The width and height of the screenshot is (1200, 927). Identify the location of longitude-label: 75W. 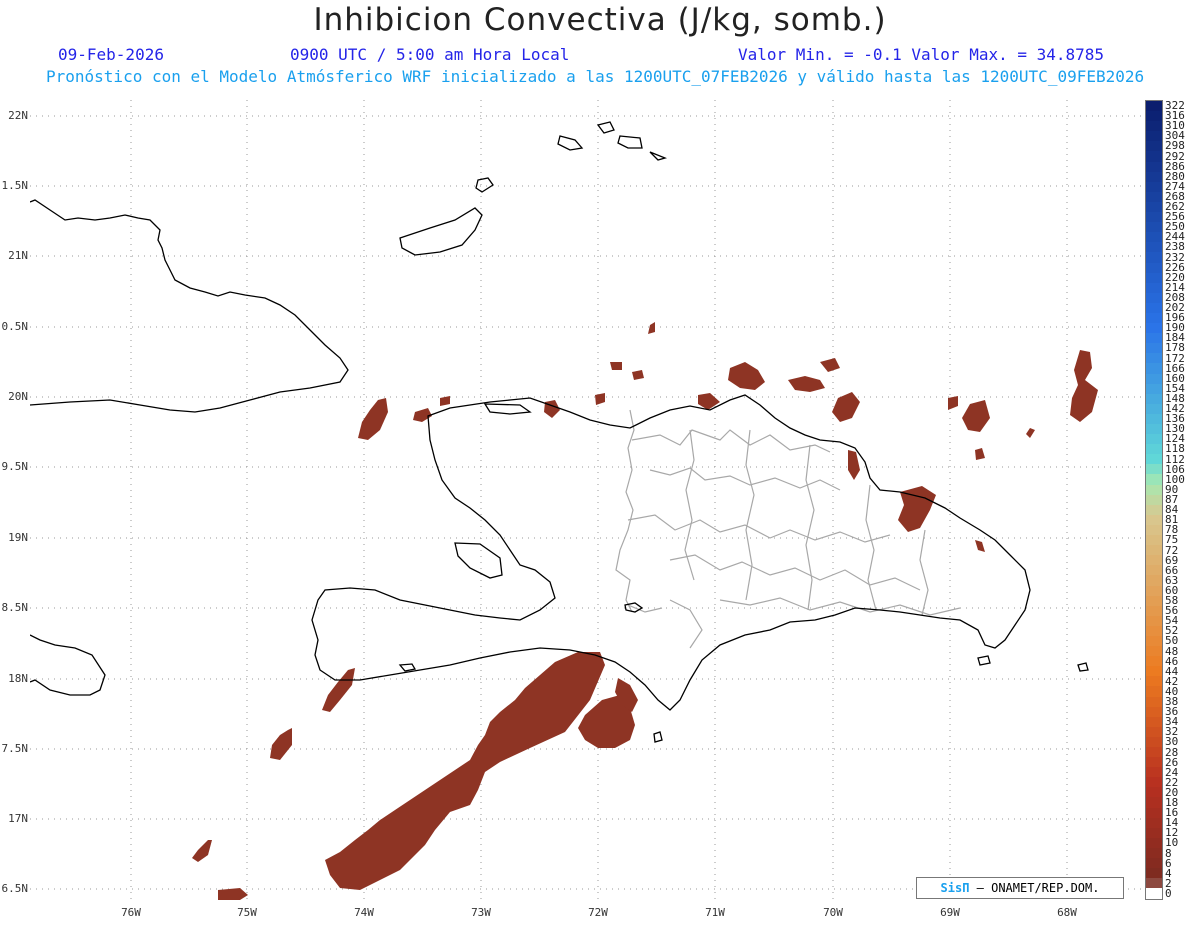
(247, 912).